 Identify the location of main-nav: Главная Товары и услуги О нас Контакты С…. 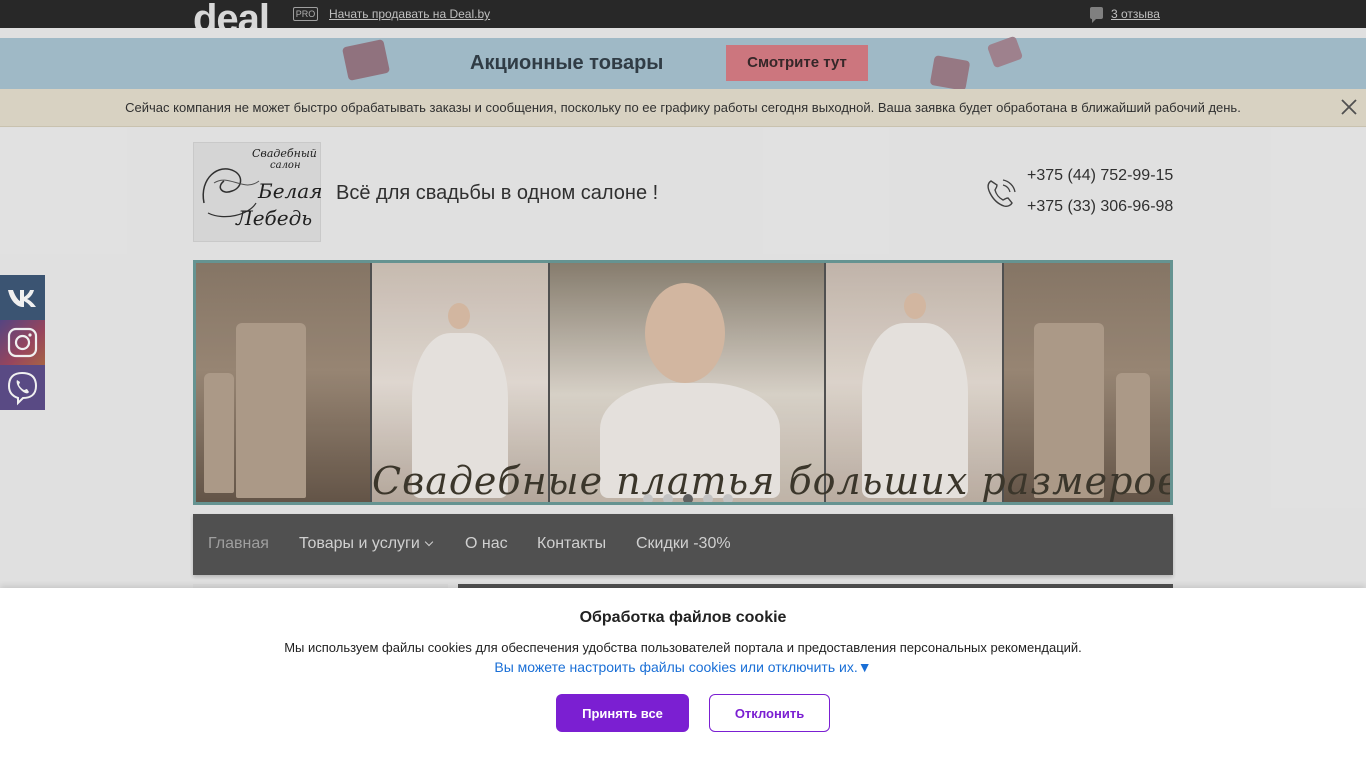
(683, 544).